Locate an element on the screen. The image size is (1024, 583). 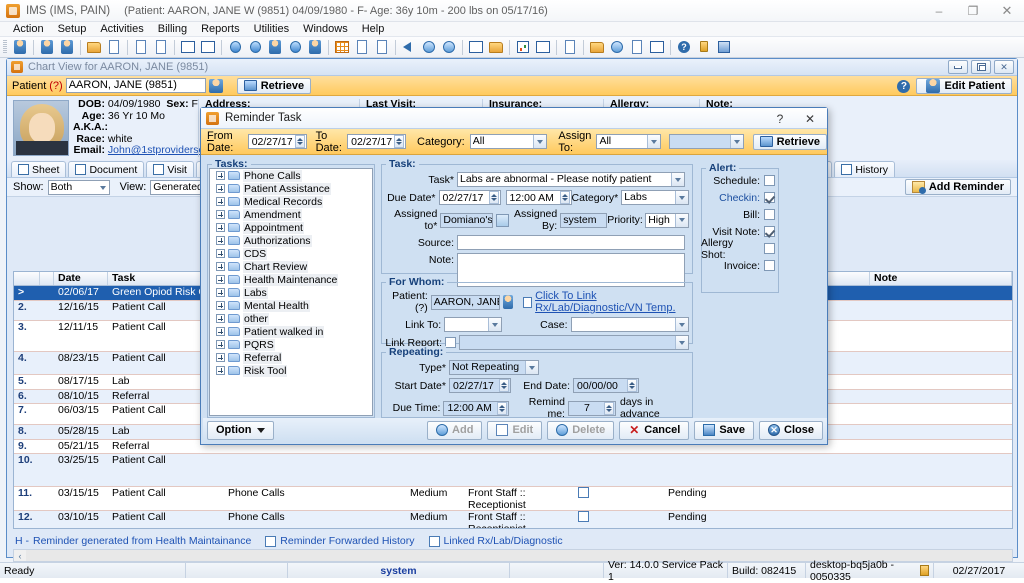
contact-card-icon is located at coordinates (543, 47).